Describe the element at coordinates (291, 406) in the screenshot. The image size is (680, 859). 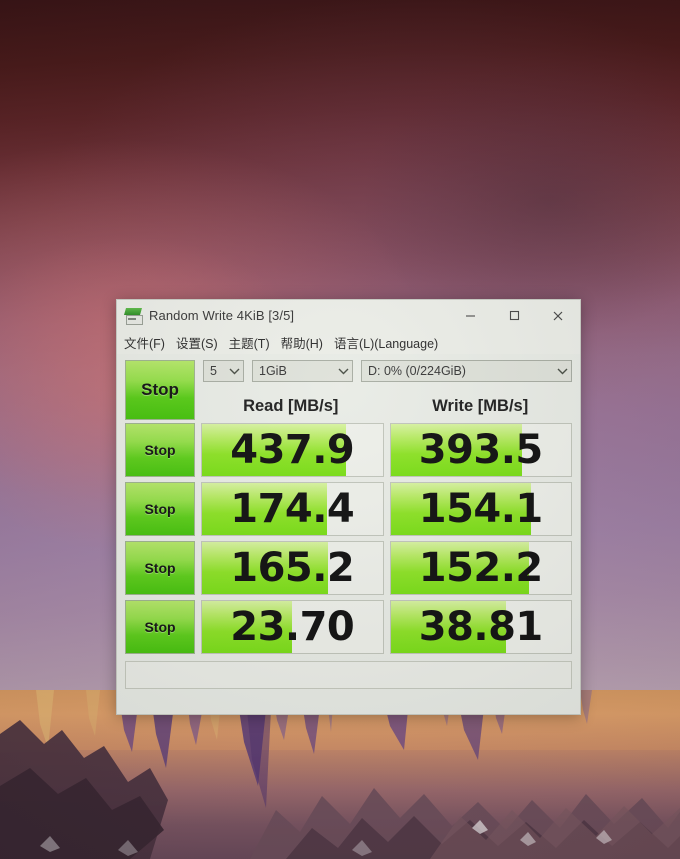
I see `read-column-header: Read [MB/s]` at that location.